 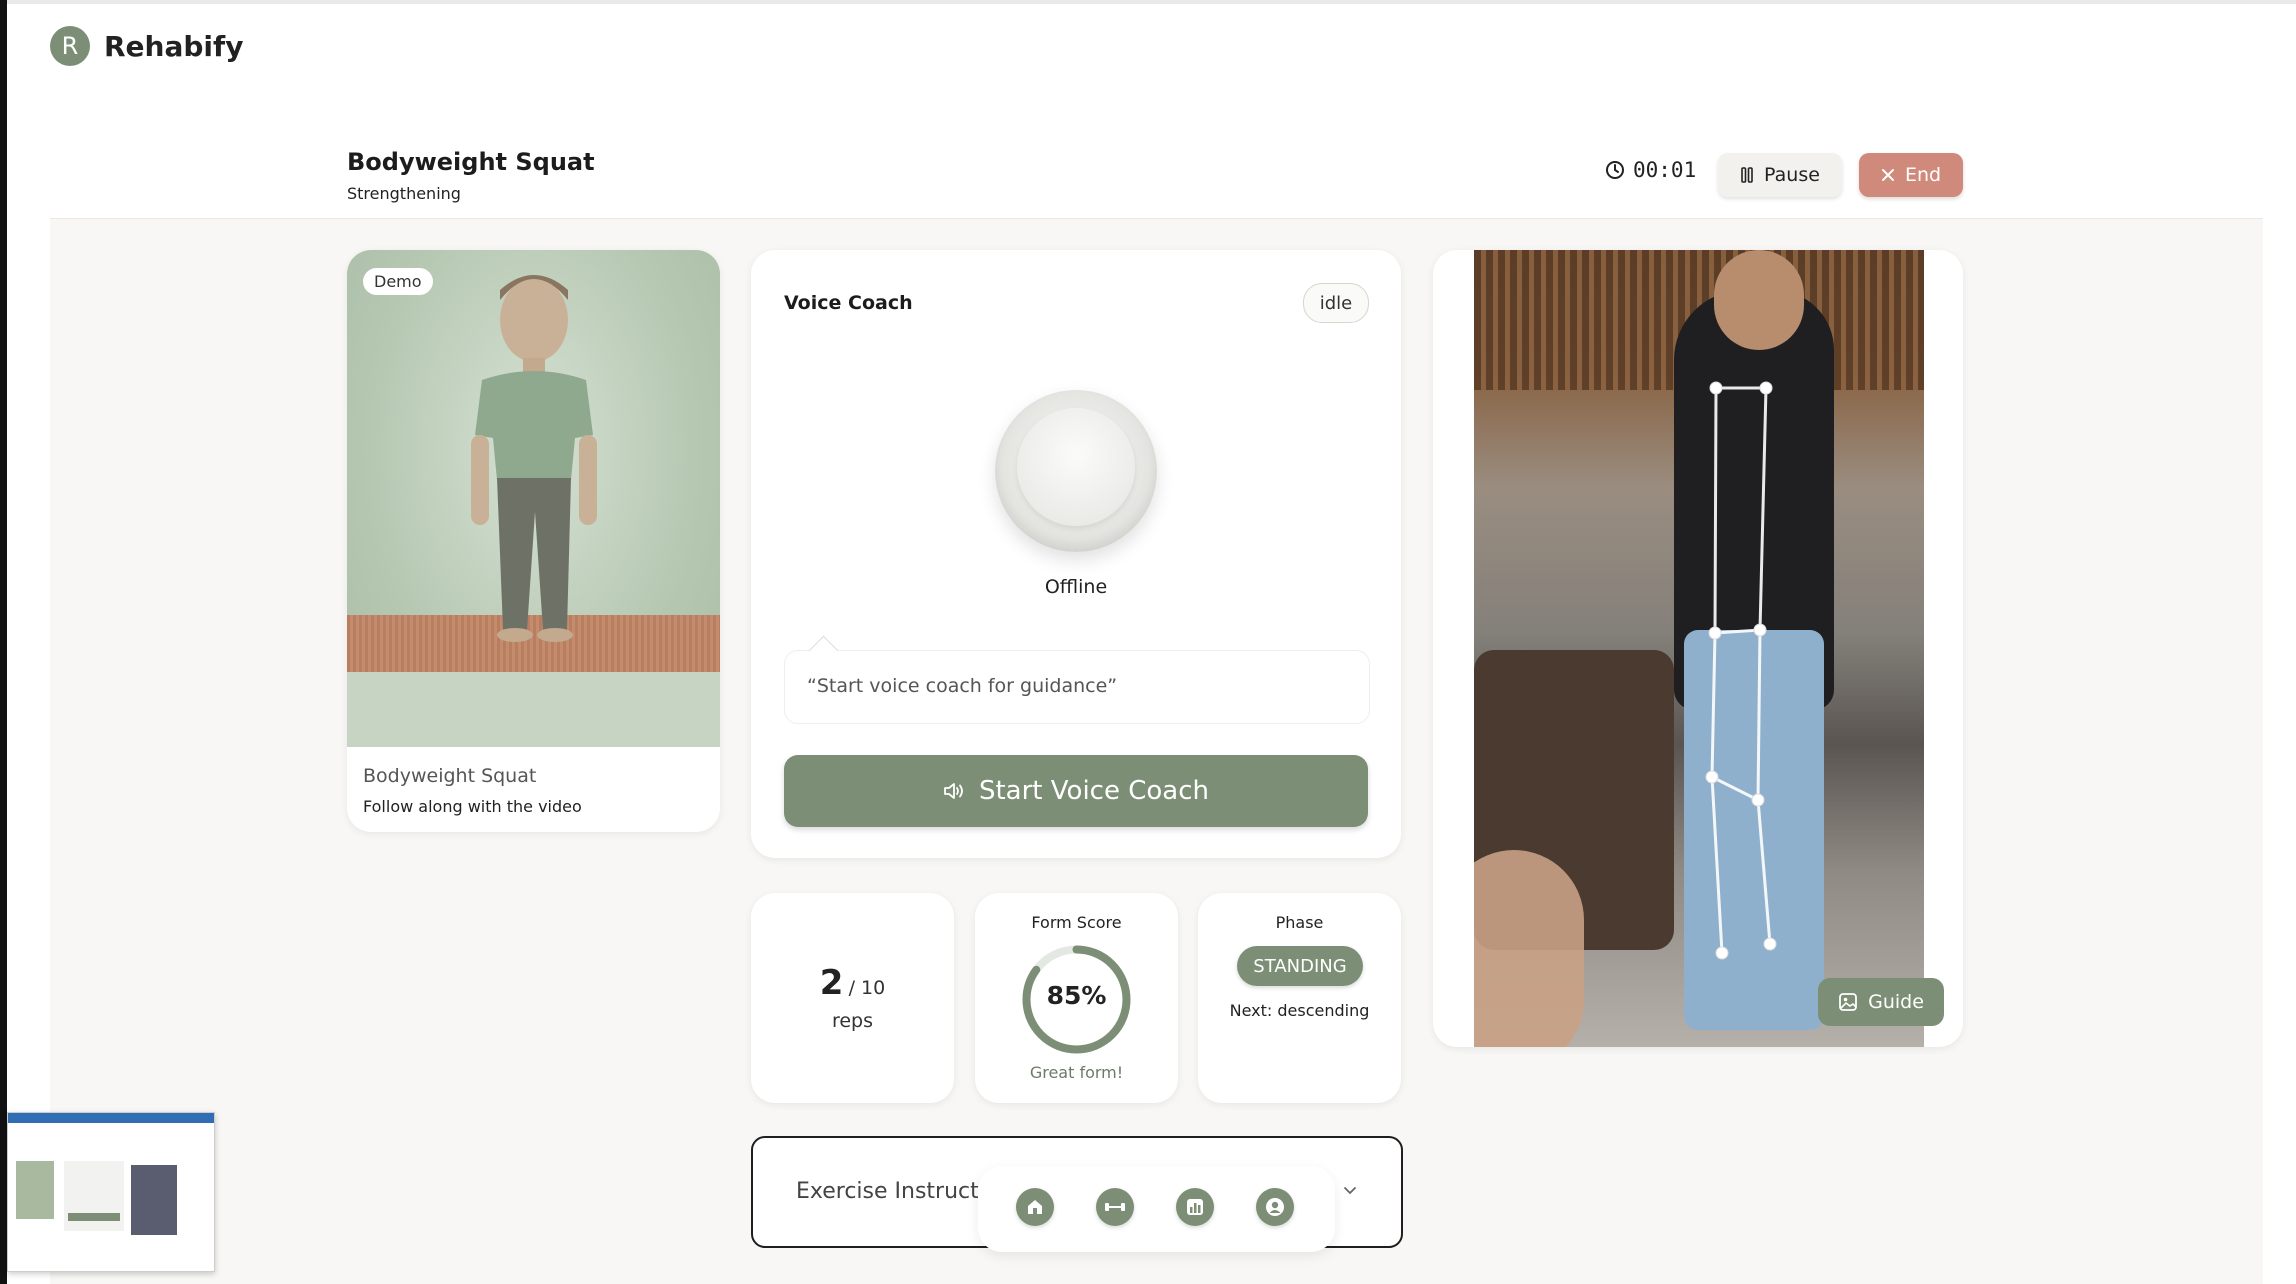 I want to click on top-border, so click(x=1151, y=2).